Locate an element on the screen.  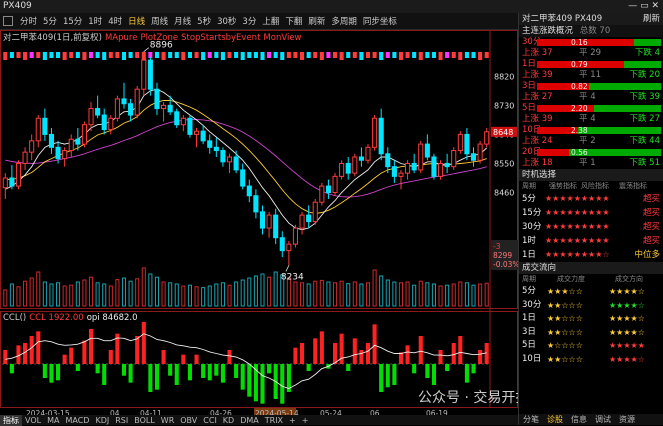
toolbar-btn-10: 3分 is located at coordinates (249, 21).